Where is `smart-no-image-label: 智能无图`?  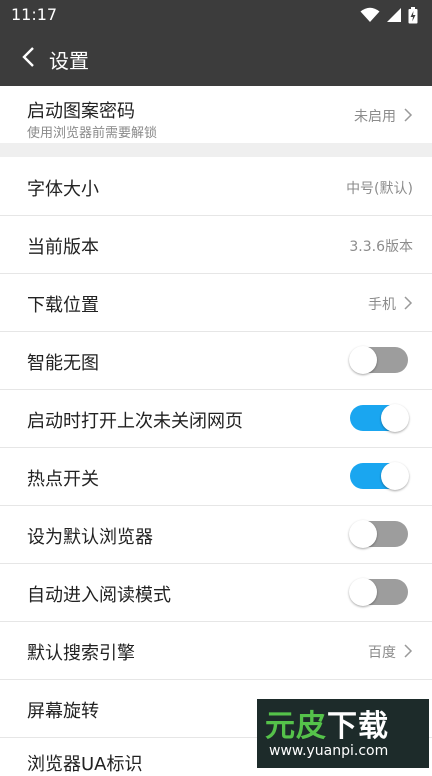
smart-no-image-label: 智能无图 is located at coordinates (63, 363).